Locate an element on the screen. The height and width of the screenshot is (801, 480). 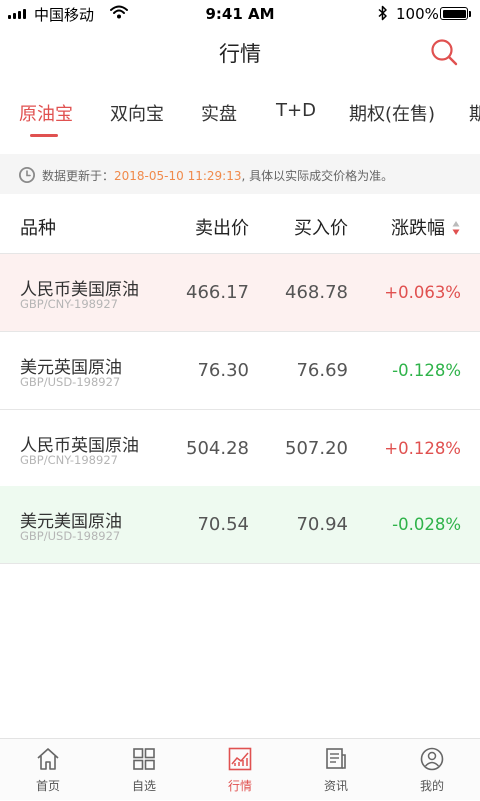
row-buy-price: 76.69 is located at coordinates (322, 370).